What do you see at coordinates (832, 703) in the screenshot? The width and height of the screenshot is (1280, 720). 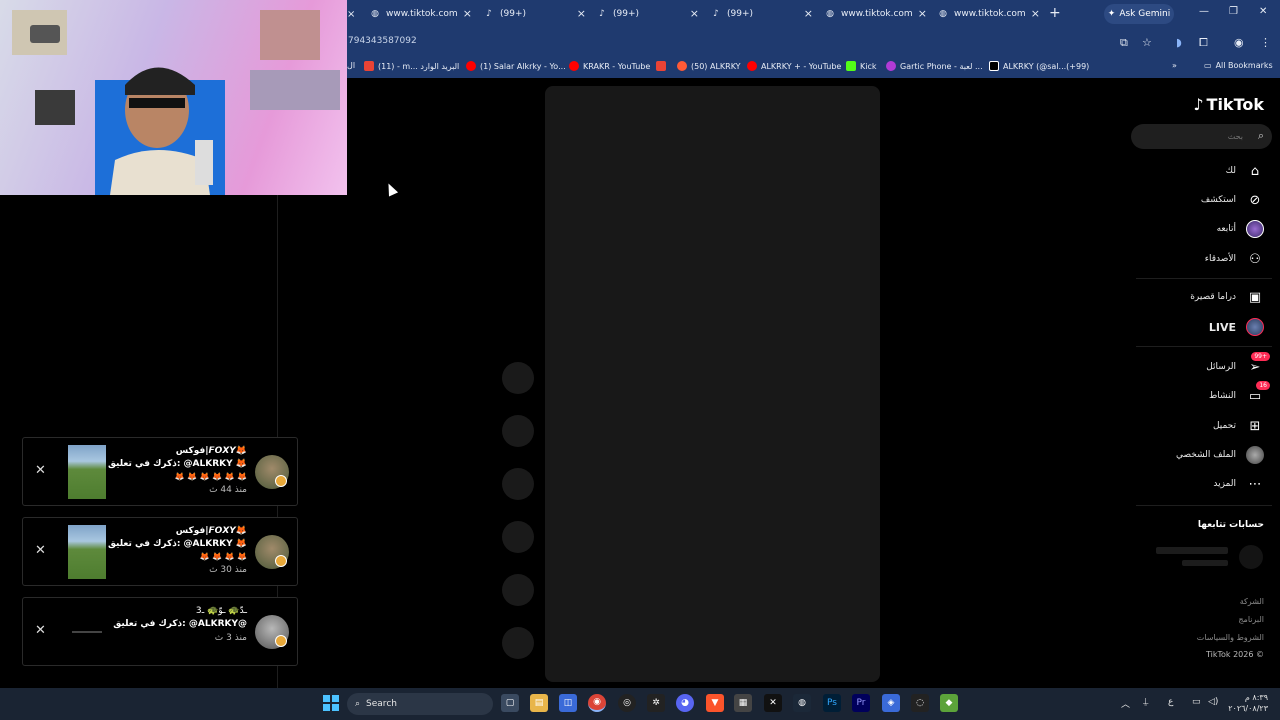 I see `photoshop-icon: Ps` at bounding box center [832, 703].